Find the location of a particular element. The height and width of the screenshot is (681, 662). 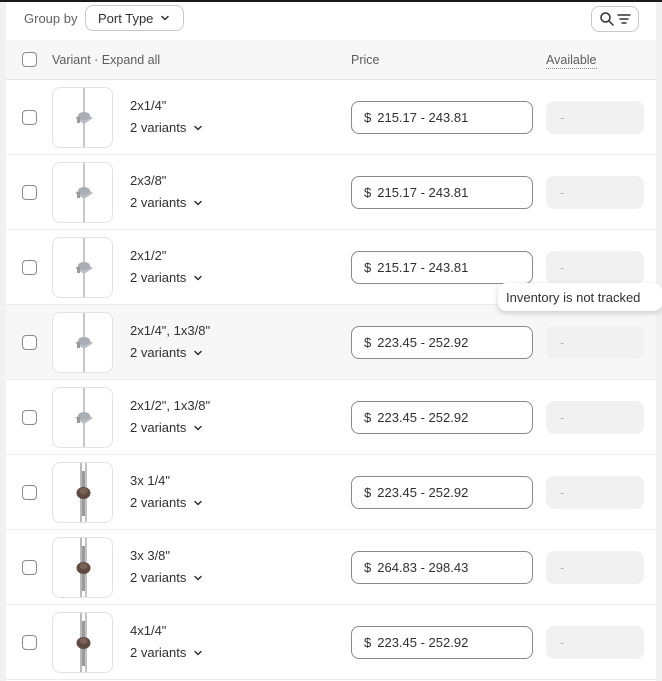

available-column-header: Available is located at coordinates (571, 61).